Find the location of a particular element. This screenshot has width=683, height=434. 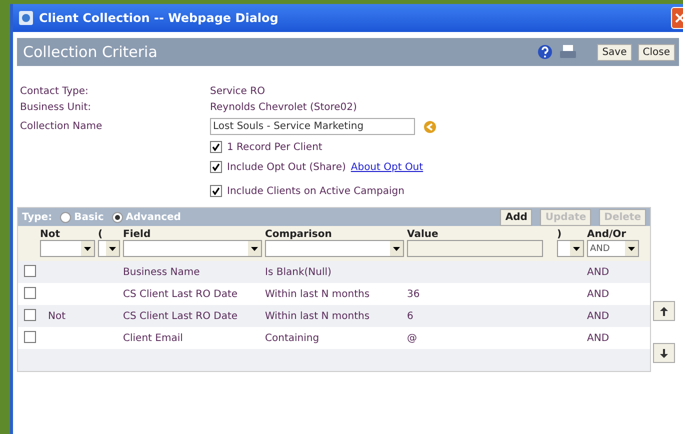

comparison-dropdown is located at coordinates (334, 248).